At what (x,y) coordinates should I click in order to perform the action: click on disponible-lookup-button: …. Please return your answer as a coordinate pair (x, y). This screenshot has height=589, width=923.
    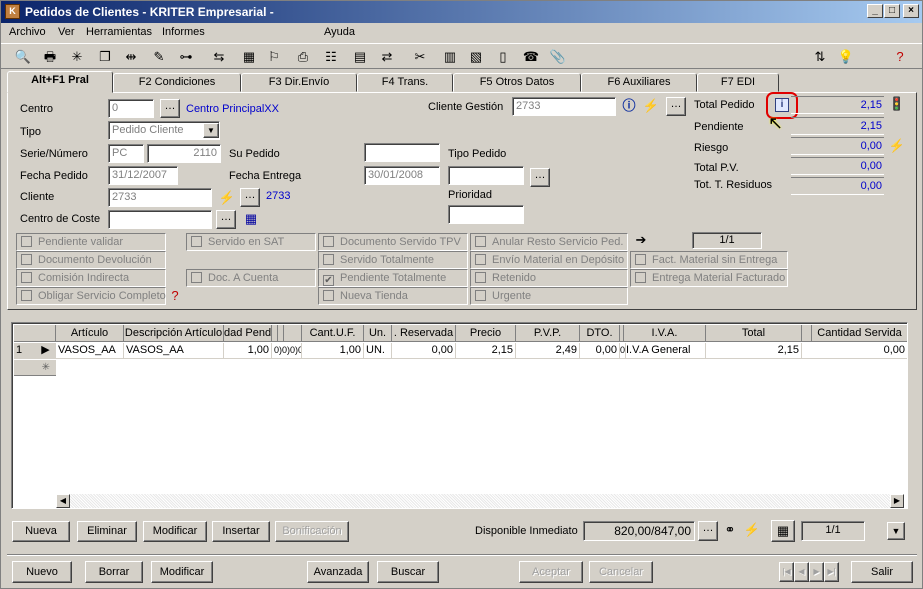
    Looking at the image, I should click on (708, 531).